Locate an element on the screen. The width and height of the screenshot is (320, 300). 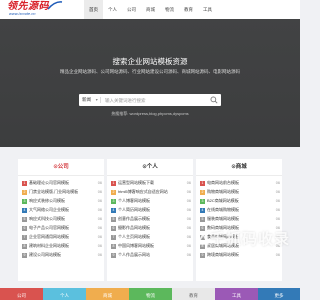
logo-url: www.lxcode.cn is located at coordinates (22, 13).